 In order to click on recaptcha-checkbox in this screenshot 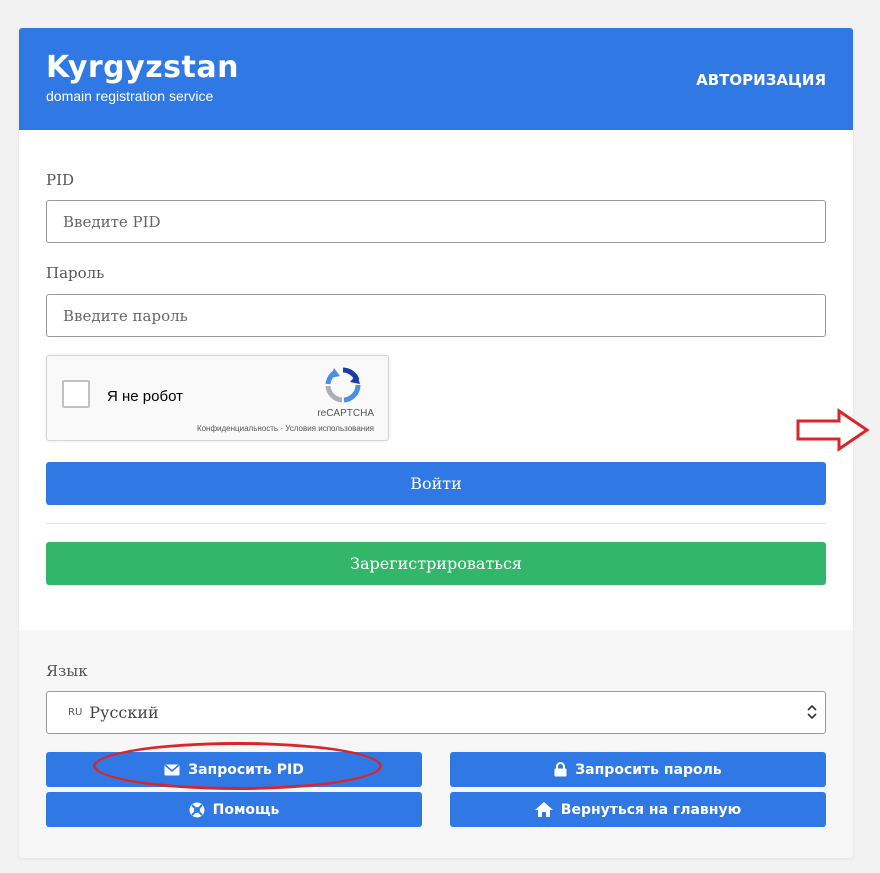, I will do `click(76, 394)`.